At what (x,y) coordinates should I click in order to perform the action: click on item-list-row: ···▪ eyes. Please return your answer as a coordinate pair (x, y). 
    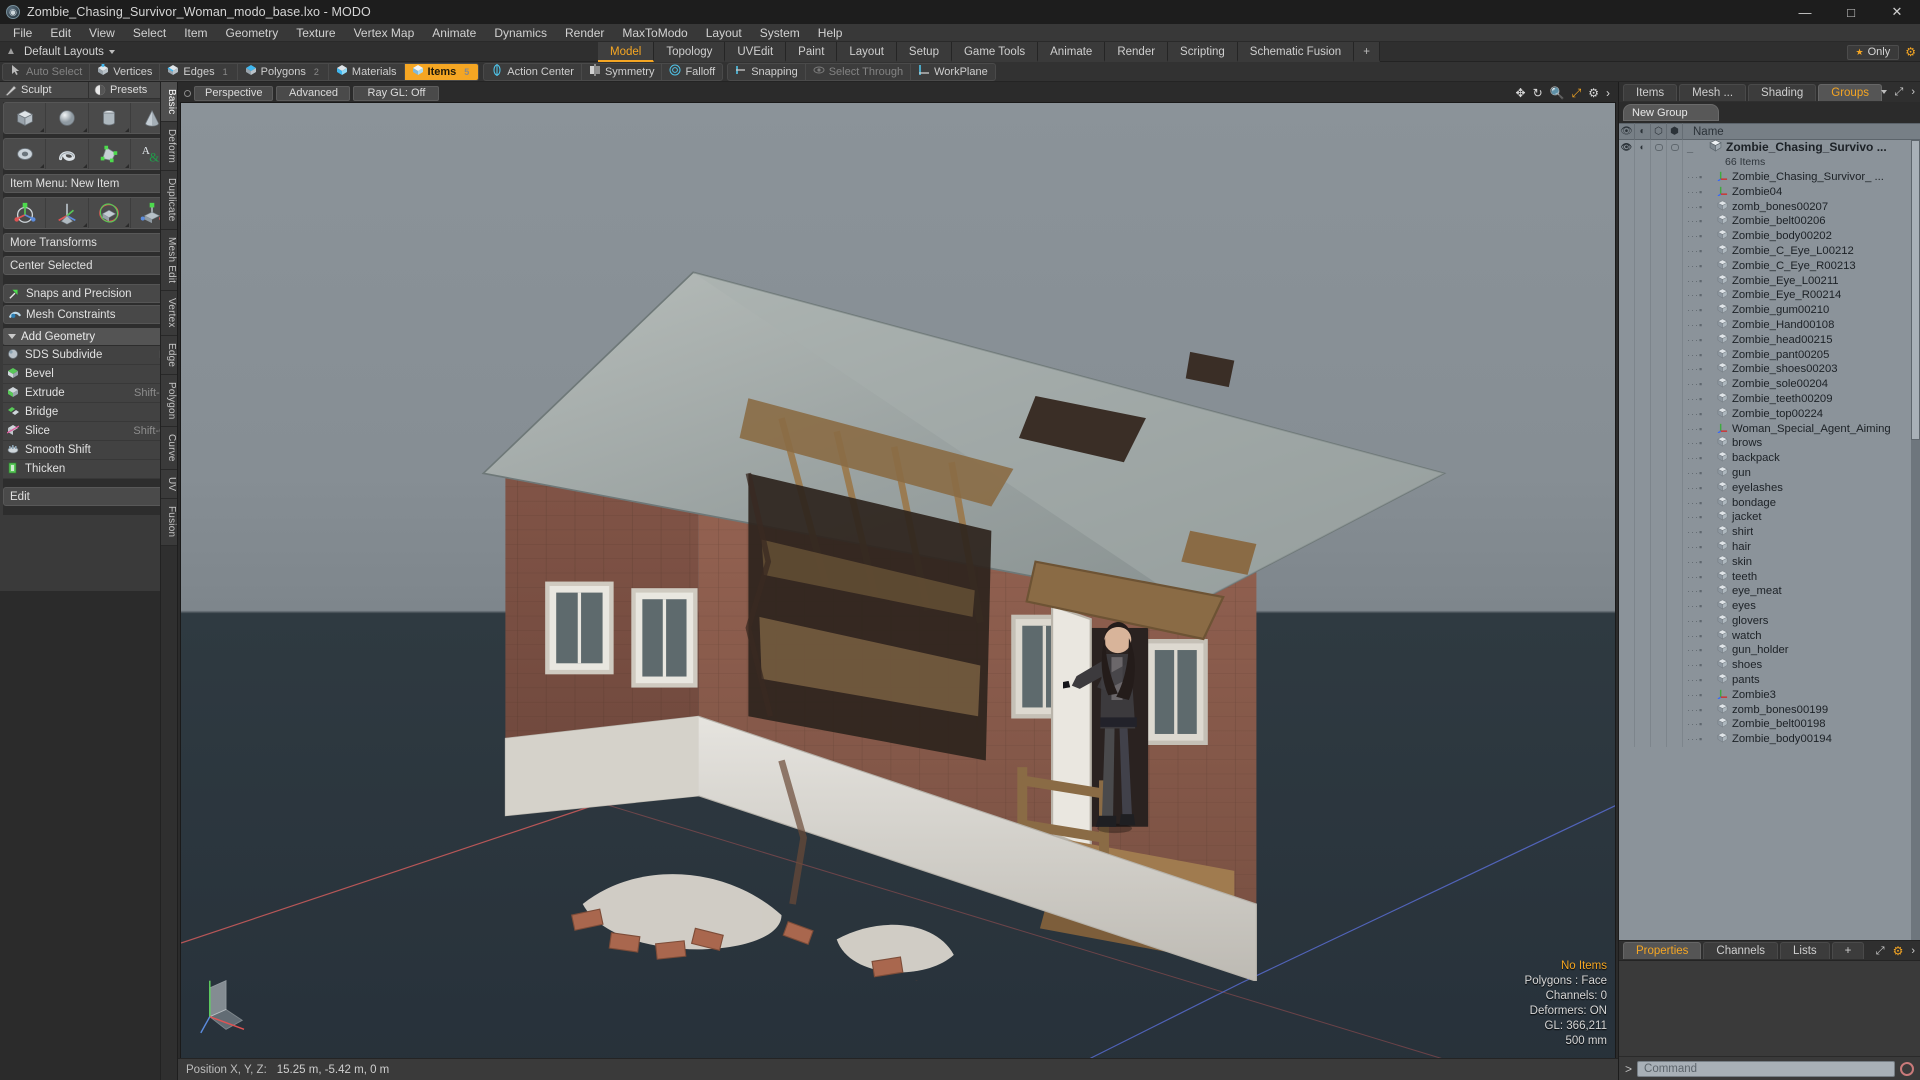
    Looking at the image, I should click on (1769, 606).